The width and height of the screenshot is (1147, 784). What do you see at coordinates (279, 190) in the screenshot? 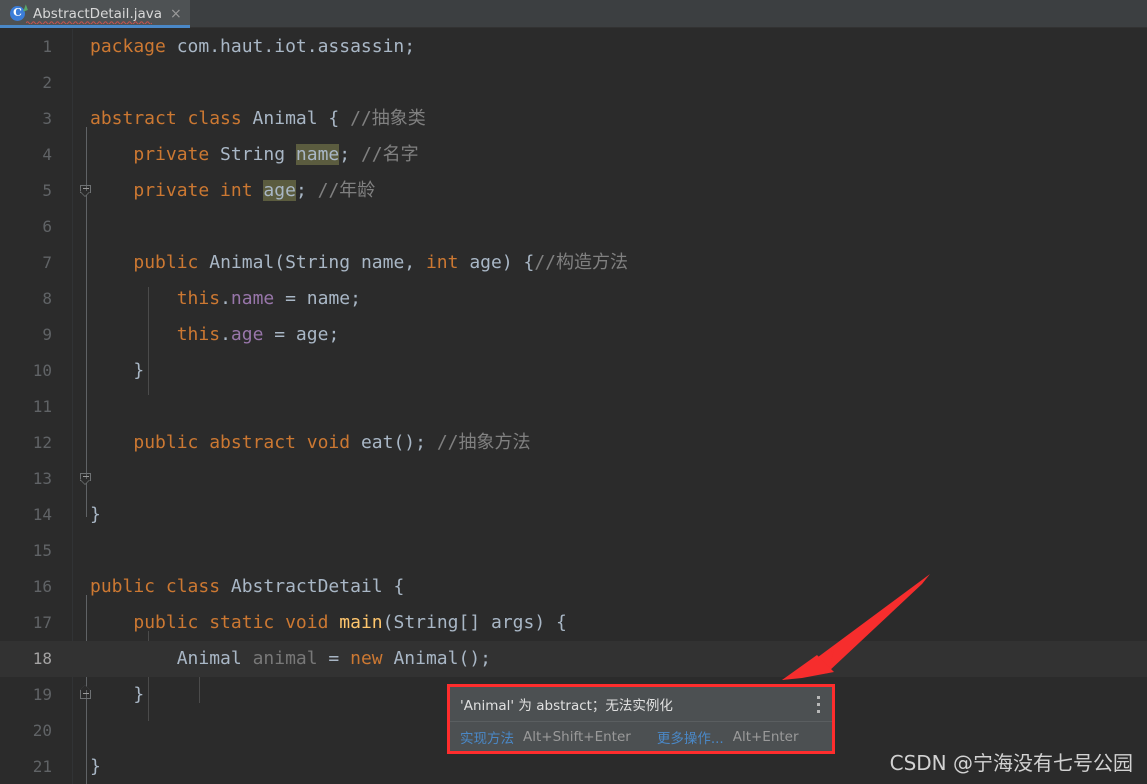
I see `unused-field-age: age` at bounding box center [279, 190].